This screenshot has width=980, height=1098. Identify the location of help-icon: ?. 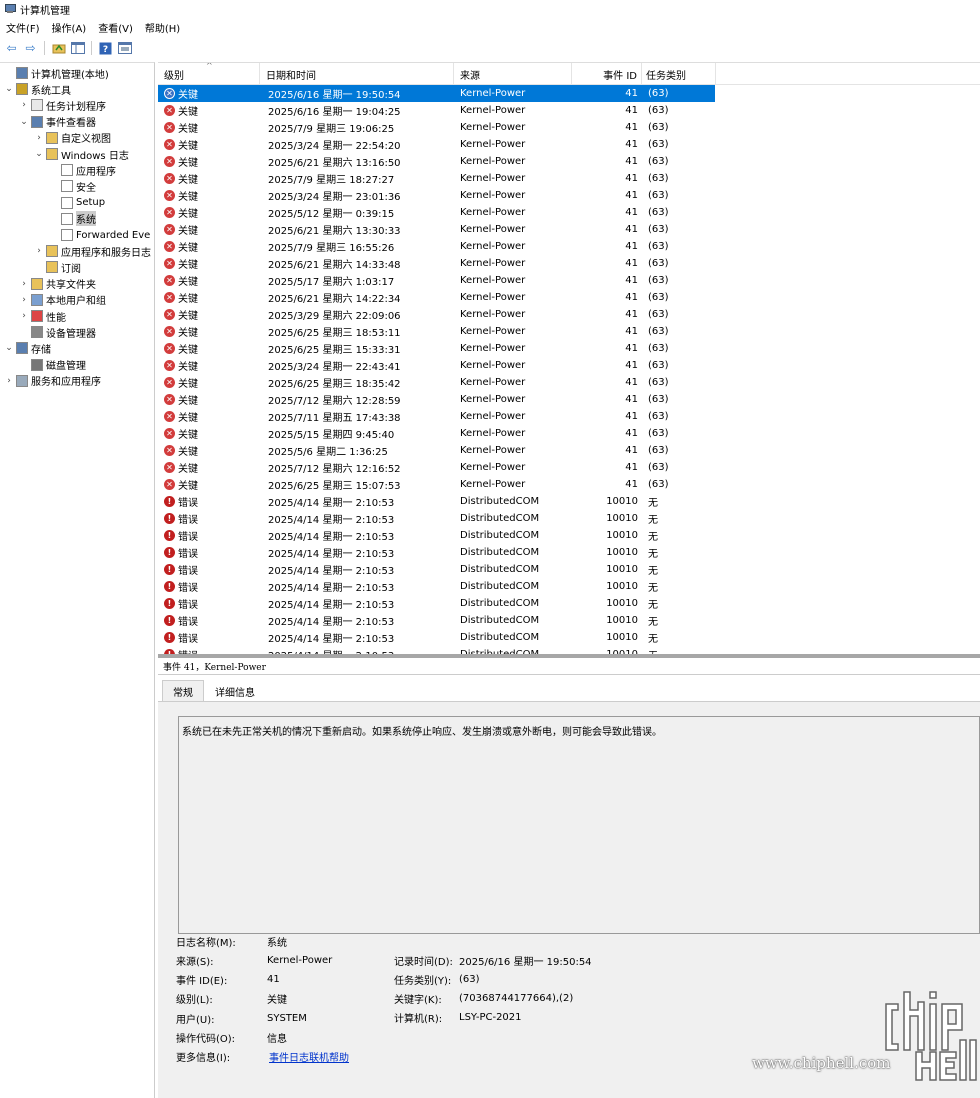
(105, 48).